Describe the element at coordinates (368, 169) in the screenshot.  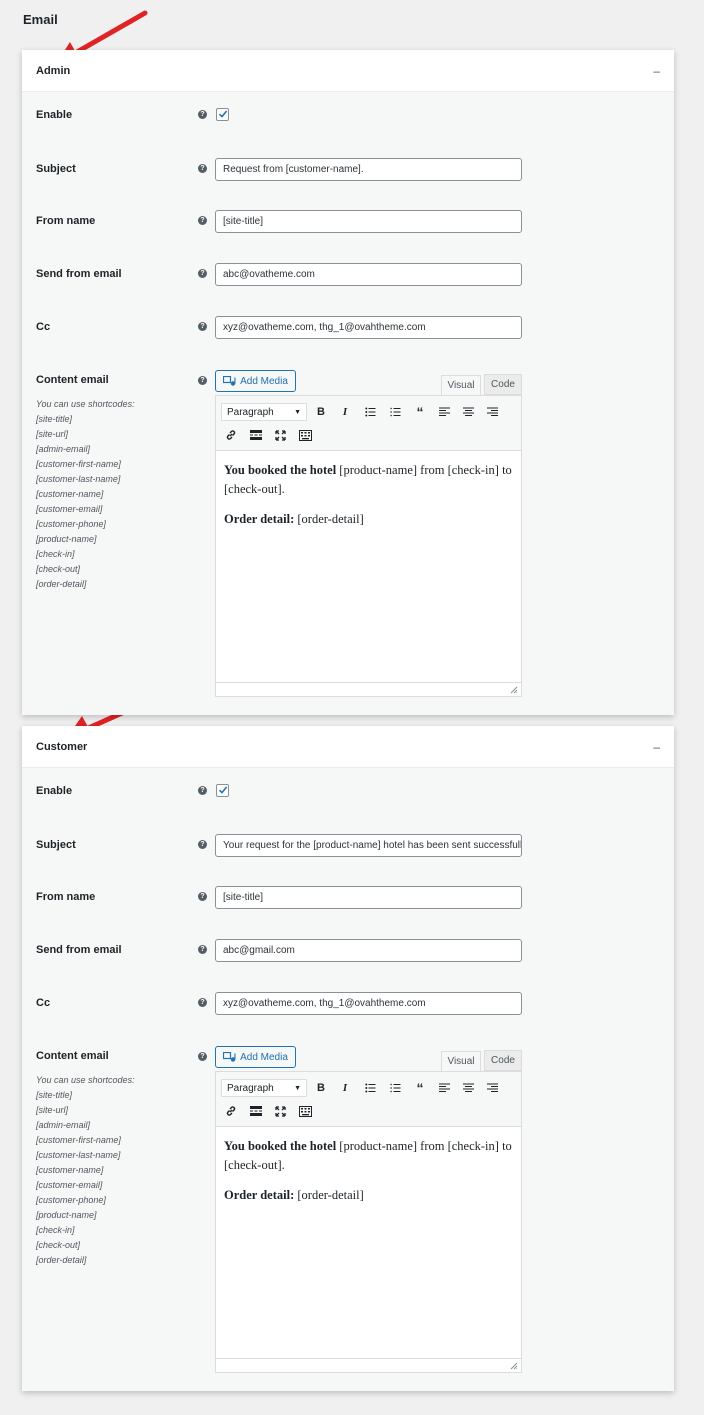
I see `subject-input: Request from [customer-name].` at that location.